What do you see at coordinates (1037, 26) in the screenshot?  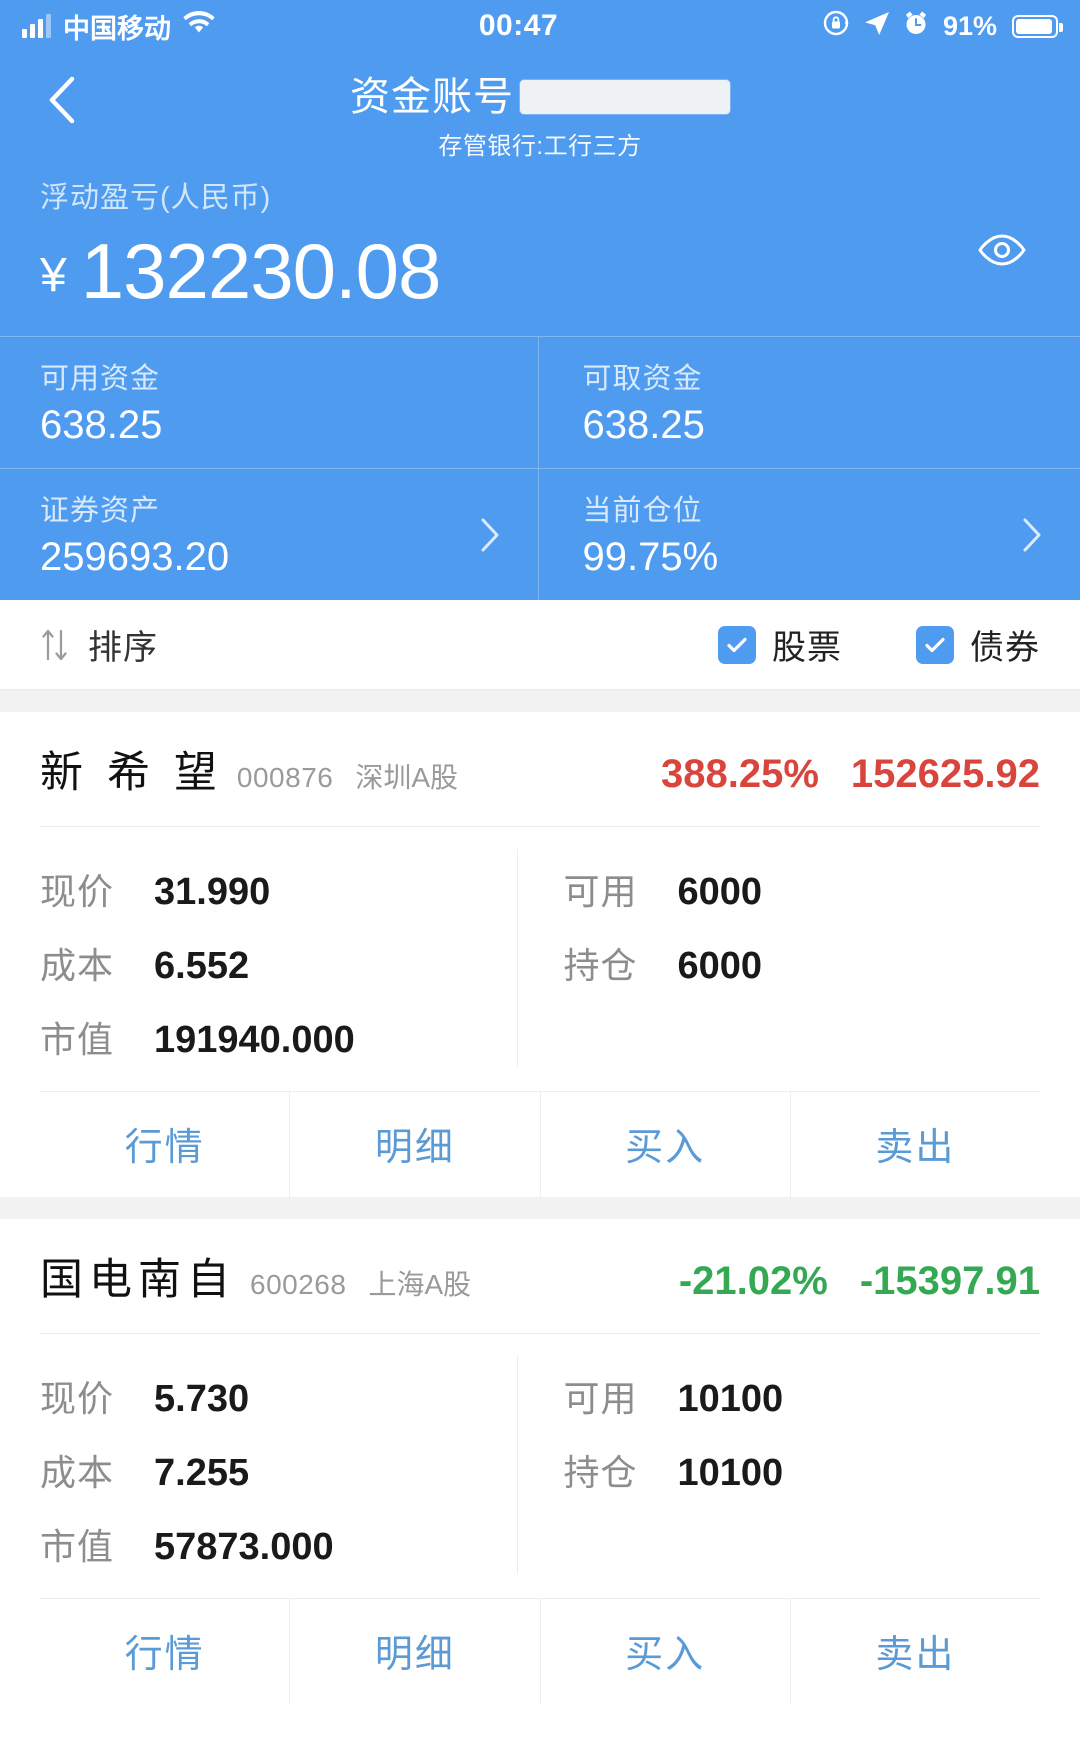 I see `battery-icon` at bounding box center [1037, 26].